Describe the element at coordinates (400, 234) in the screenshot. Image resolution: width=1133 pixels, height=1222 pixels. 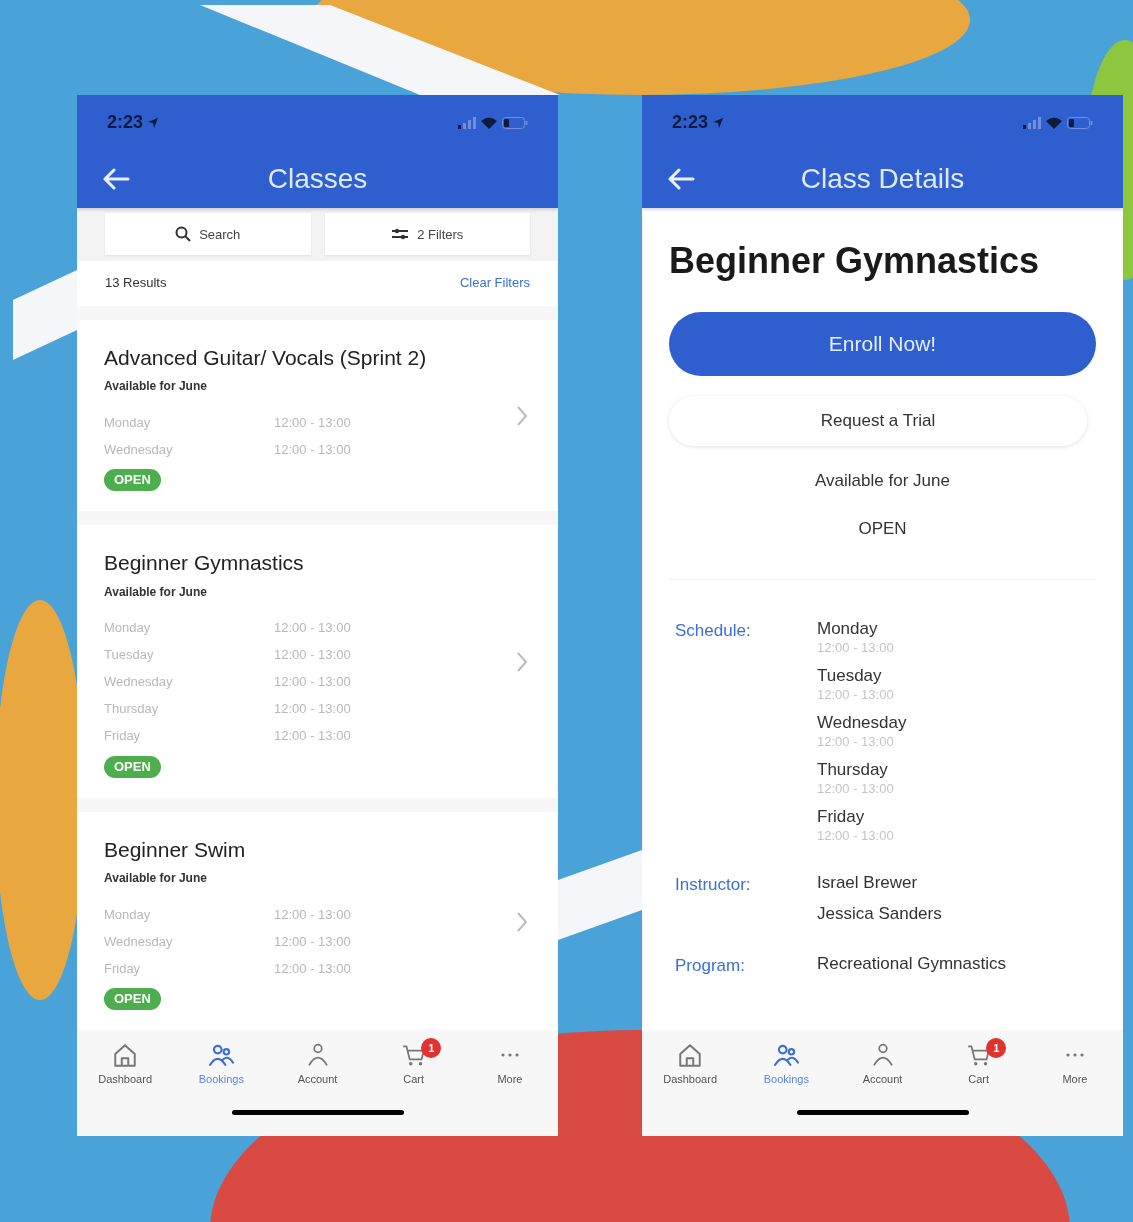
I see `sliders-icon` at that location.